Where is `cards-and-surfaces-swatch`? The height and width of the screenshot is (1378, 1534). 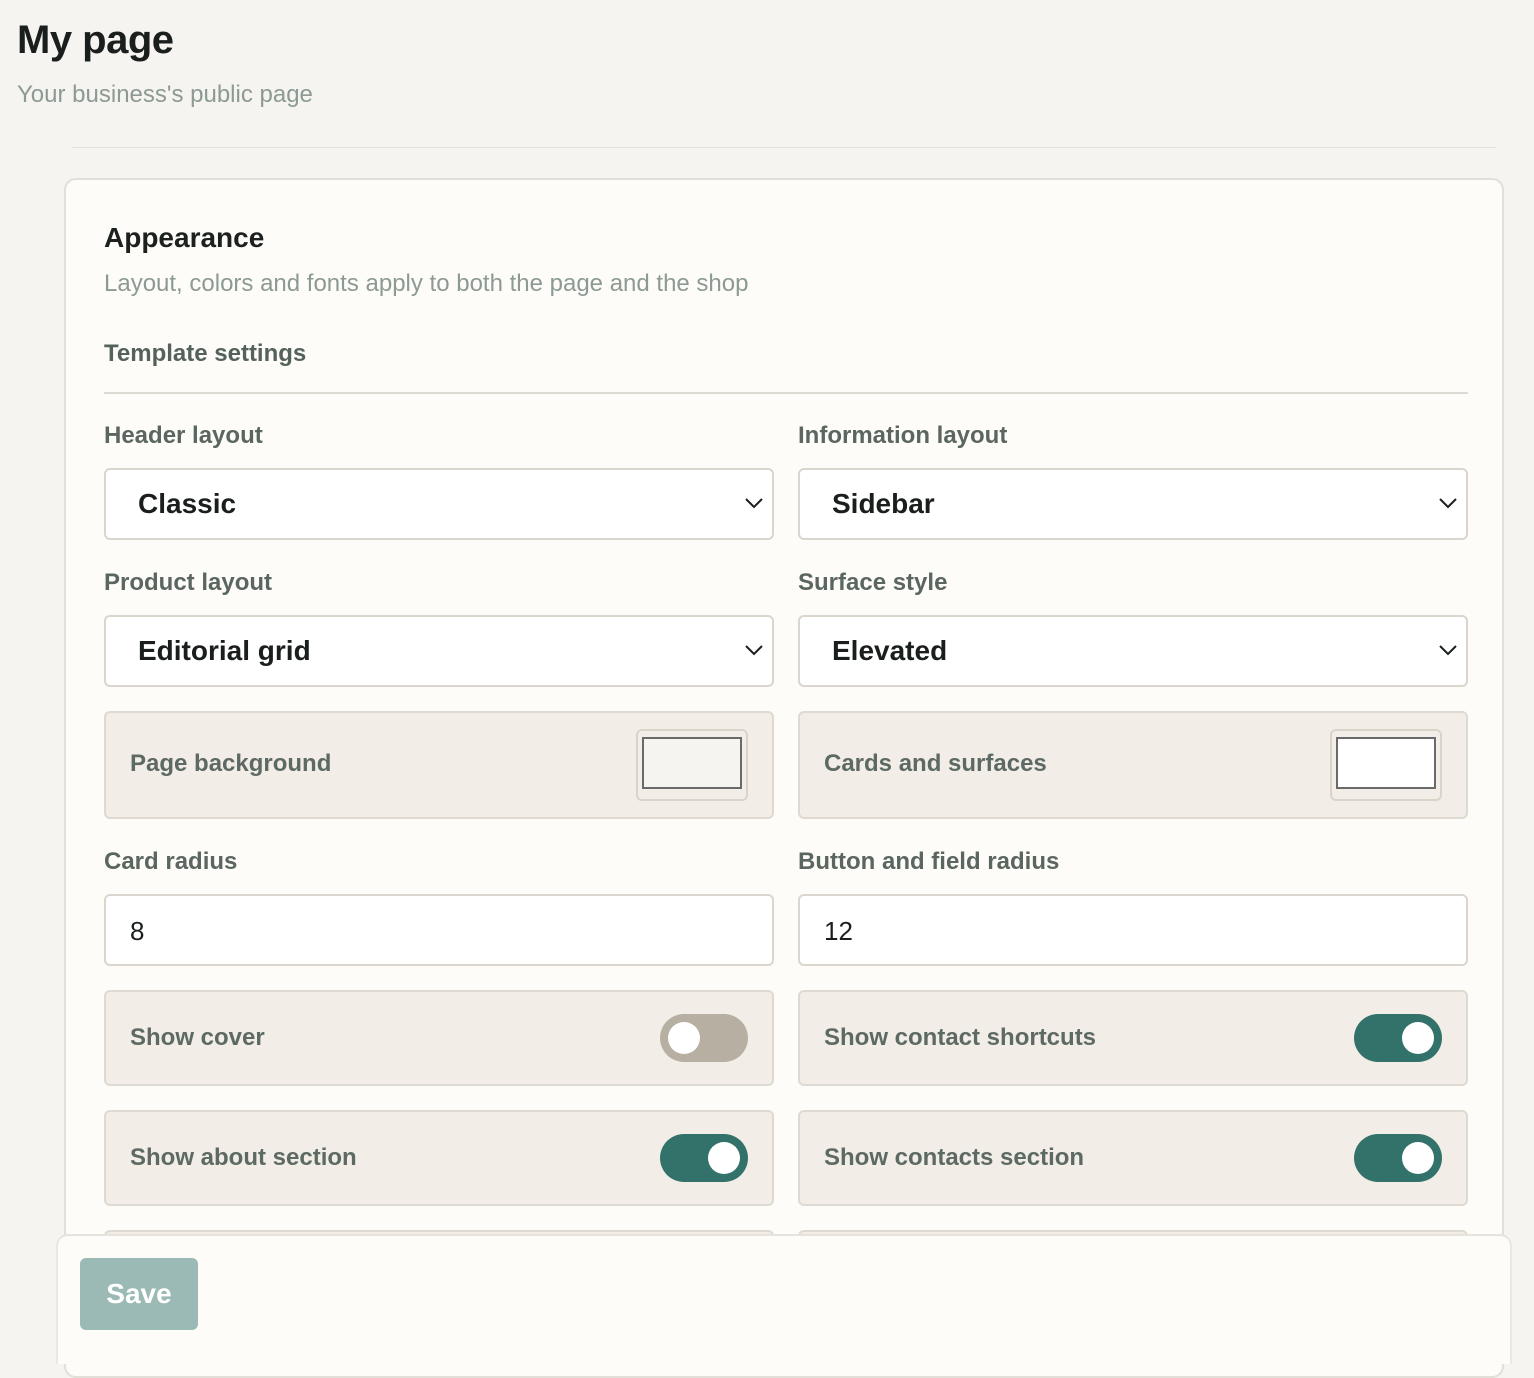
cards-and-surfaces-swatch is located at coordinates (1386, 763).